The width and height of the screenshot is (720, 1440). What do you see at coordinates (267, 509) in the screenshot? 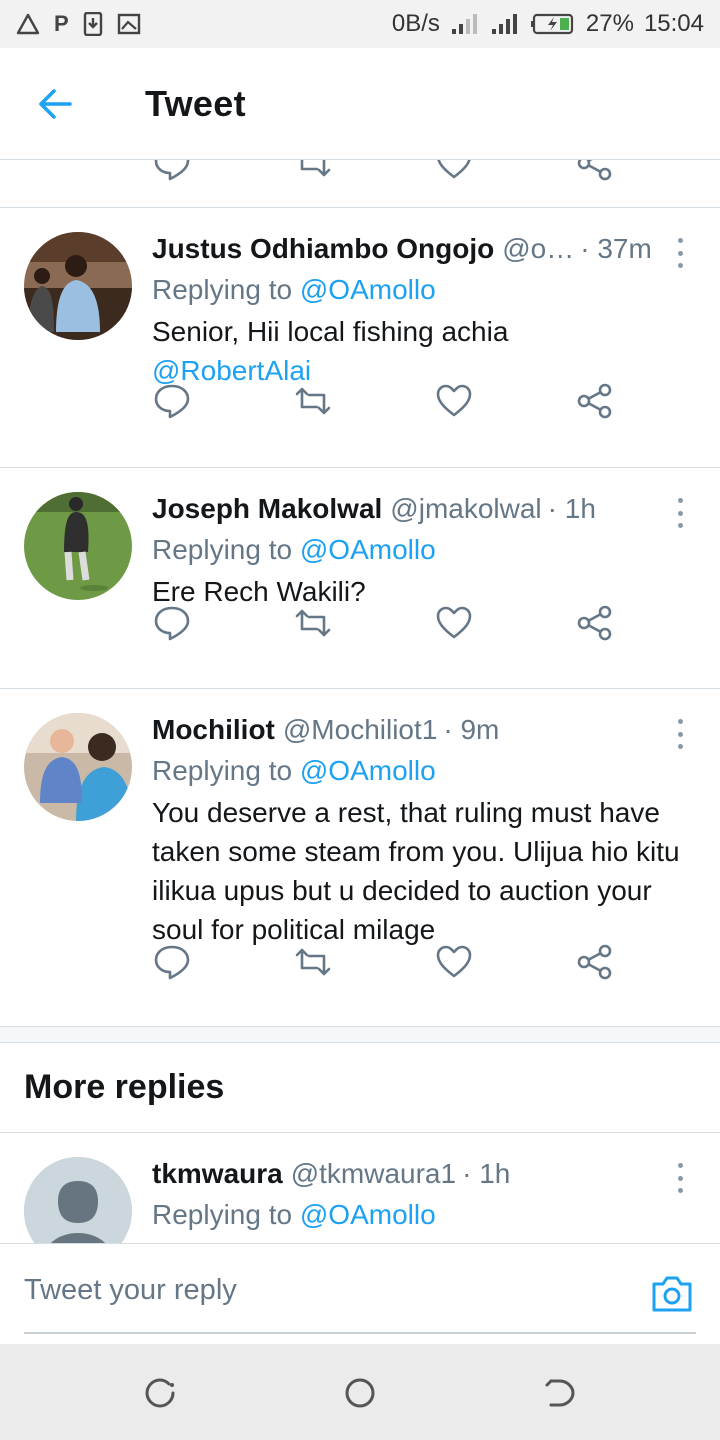
I see `display-name: Joseph Makolwal` at bounding box center [267, 509].